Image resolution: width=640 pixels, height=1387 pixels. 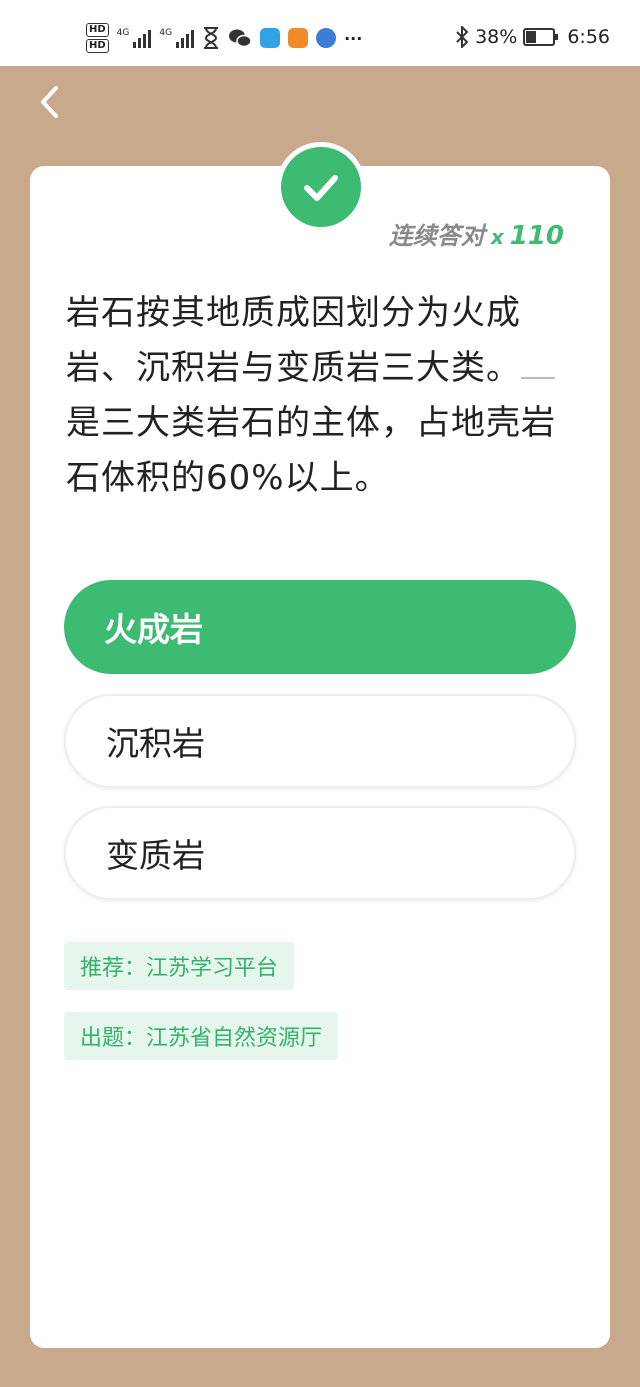 I want to click on correct-badge, so click(x=321, y=187).